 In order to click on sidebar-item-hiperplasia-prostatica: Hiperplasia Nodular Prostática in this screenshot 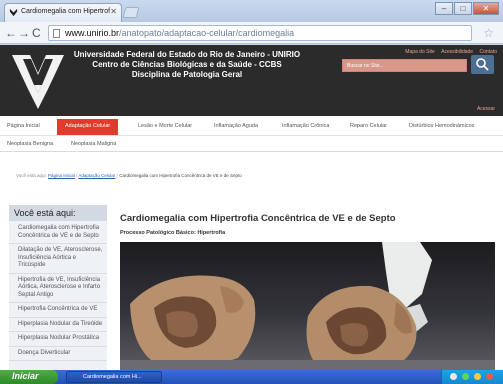, I will do `click(58, 339)`.